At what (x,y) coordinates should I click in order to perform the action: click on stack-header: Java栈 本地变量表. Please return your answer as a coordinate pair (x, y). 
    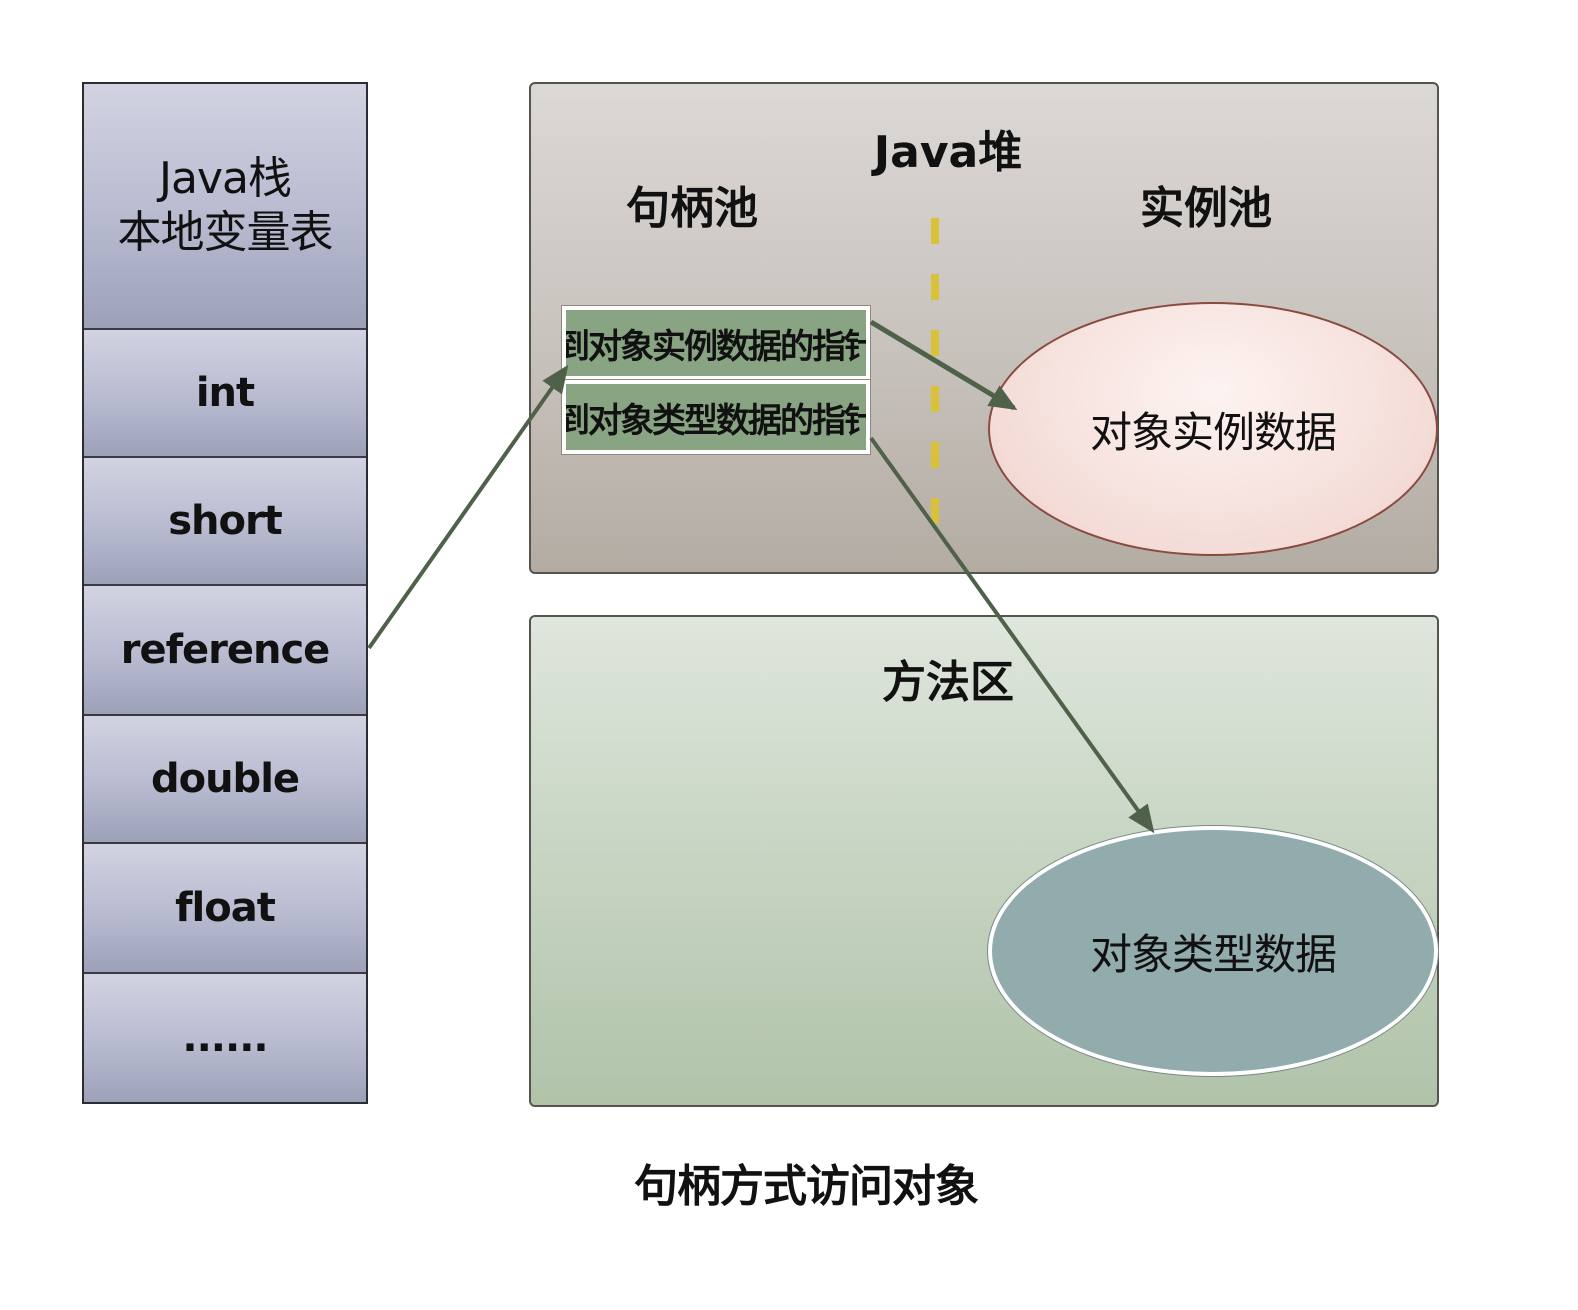
    Looking at the image, I should click on (225, 207).